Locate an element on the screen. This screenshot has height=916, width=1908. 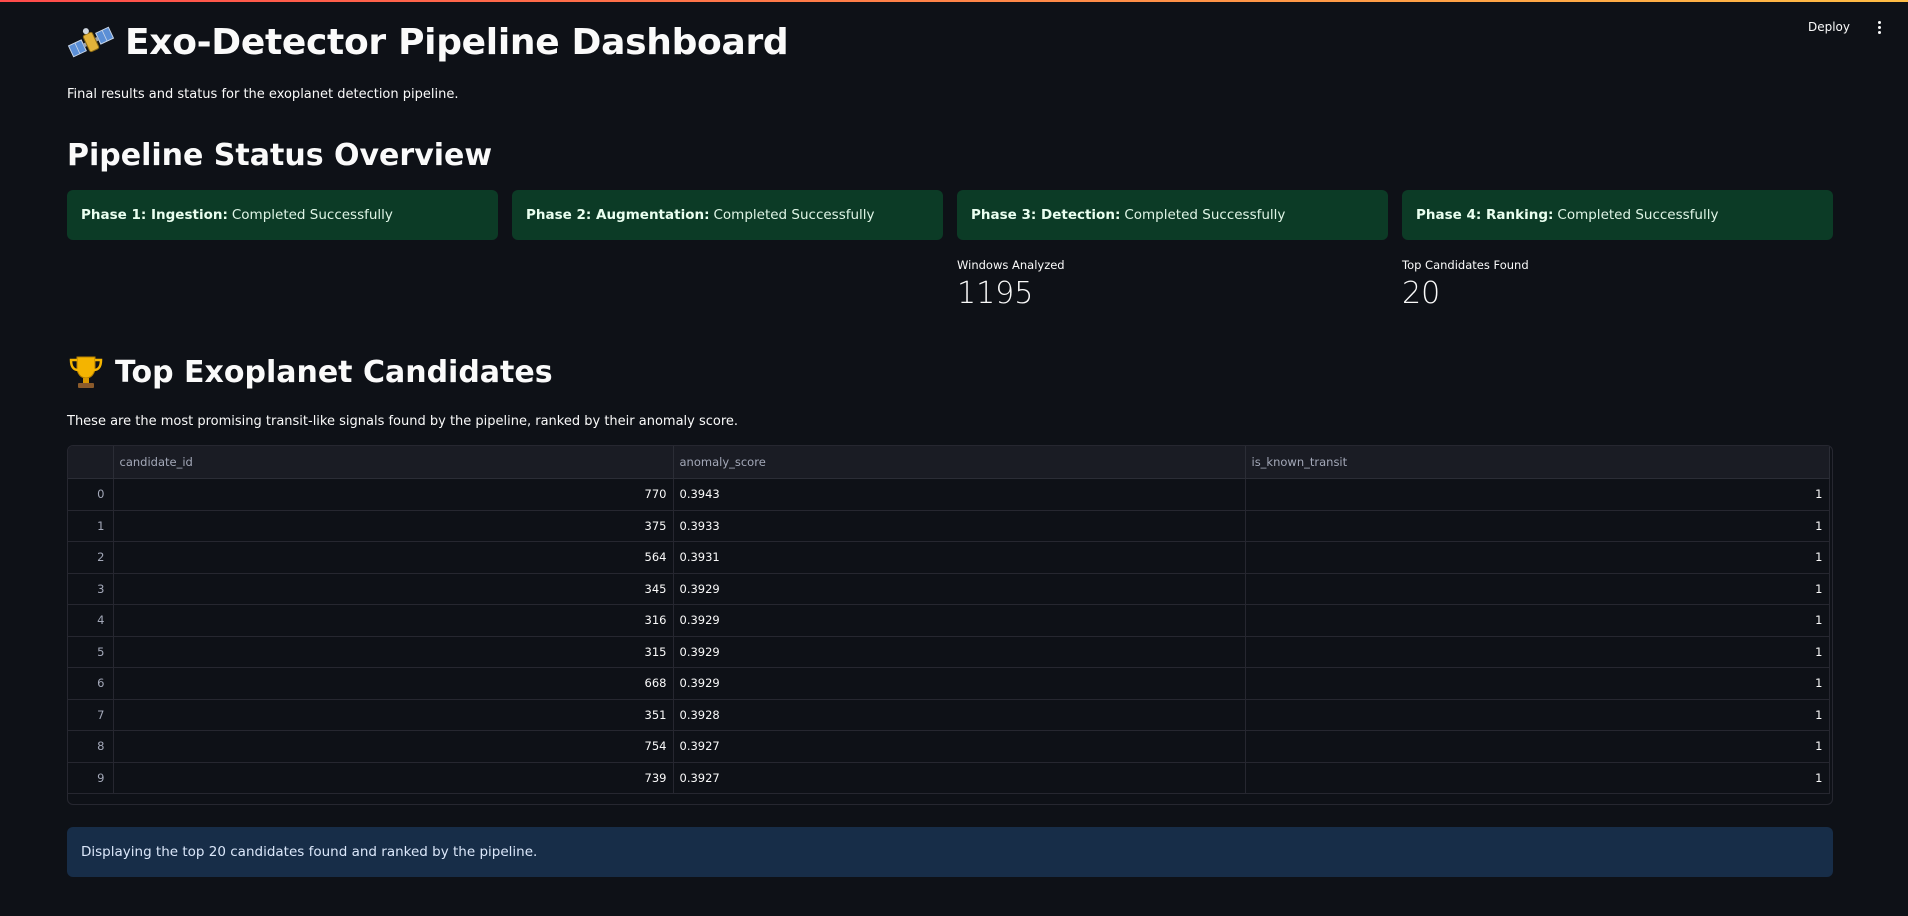
cell-candidate-id: 739 is located at coordinates (393, 778).